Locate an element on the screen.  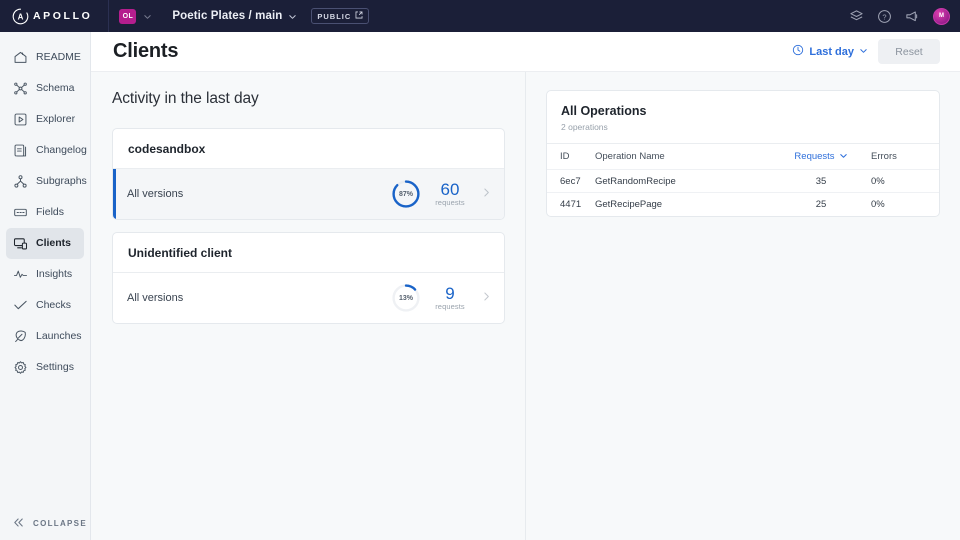
request-share-donut: 13% is located at coordinates (406, 298).